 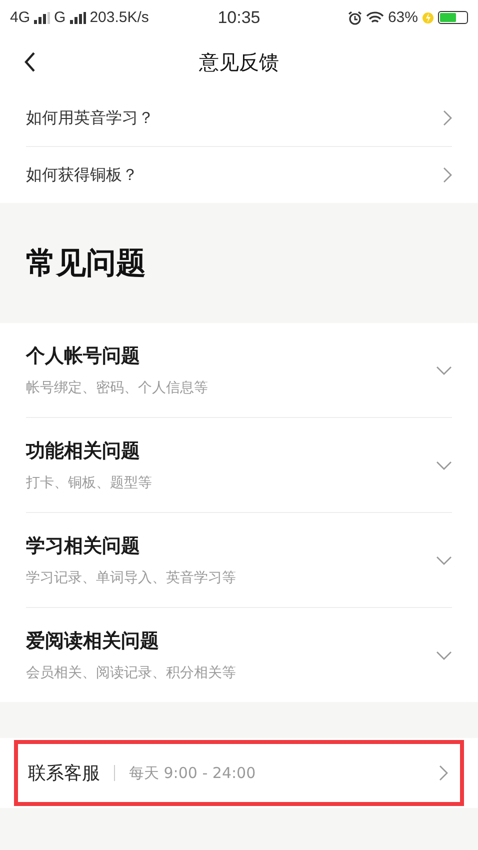 I want to click on category-title: 个人帐号问题, so click(x=83, y=356).